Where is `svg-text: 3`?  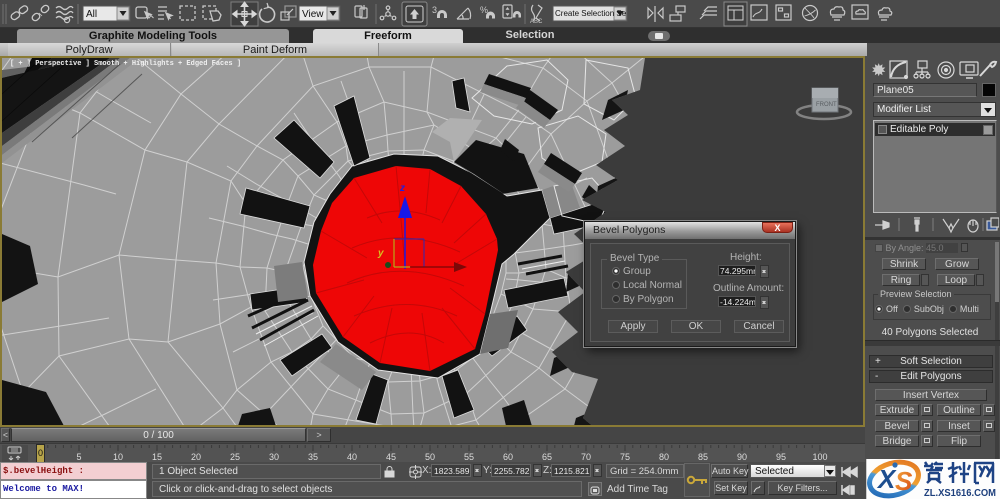
svg-text: 3 is located at coordinates (434, 10).